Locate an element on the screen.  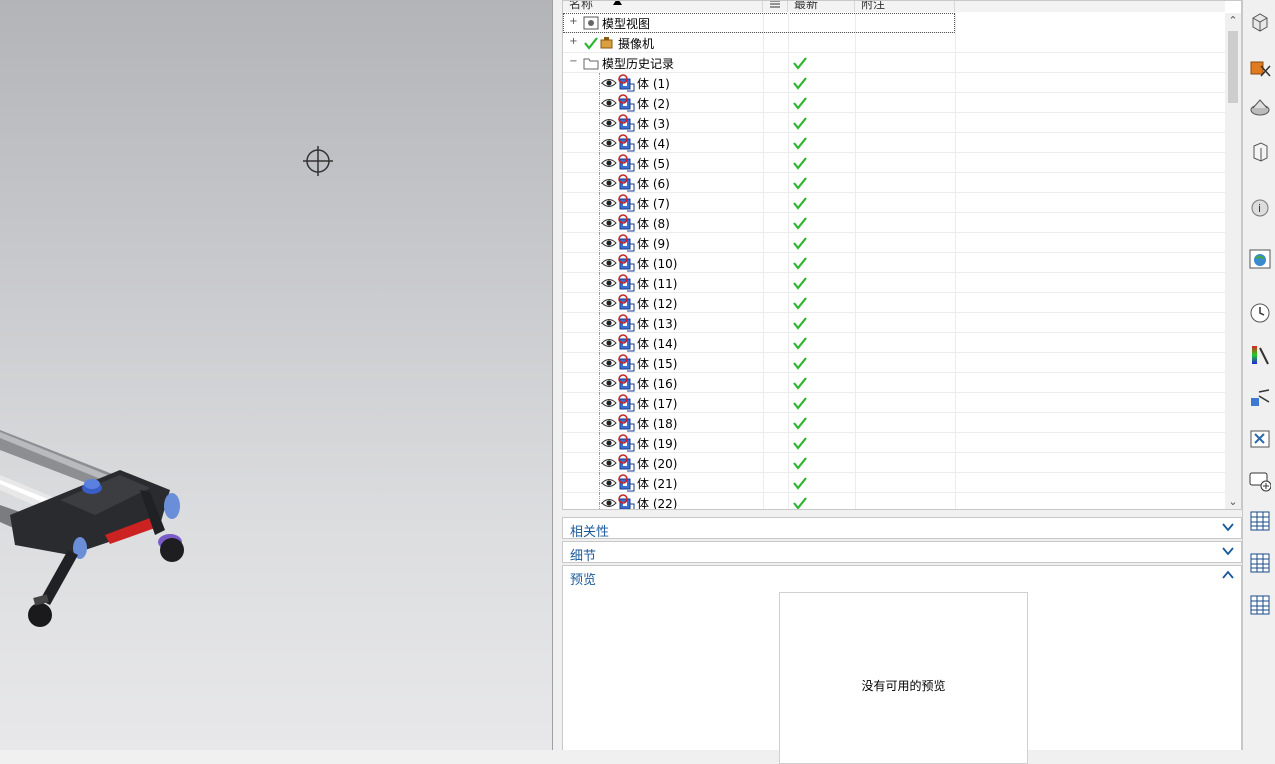
body-node: 体 (19) is located at coordinates (894, 443).